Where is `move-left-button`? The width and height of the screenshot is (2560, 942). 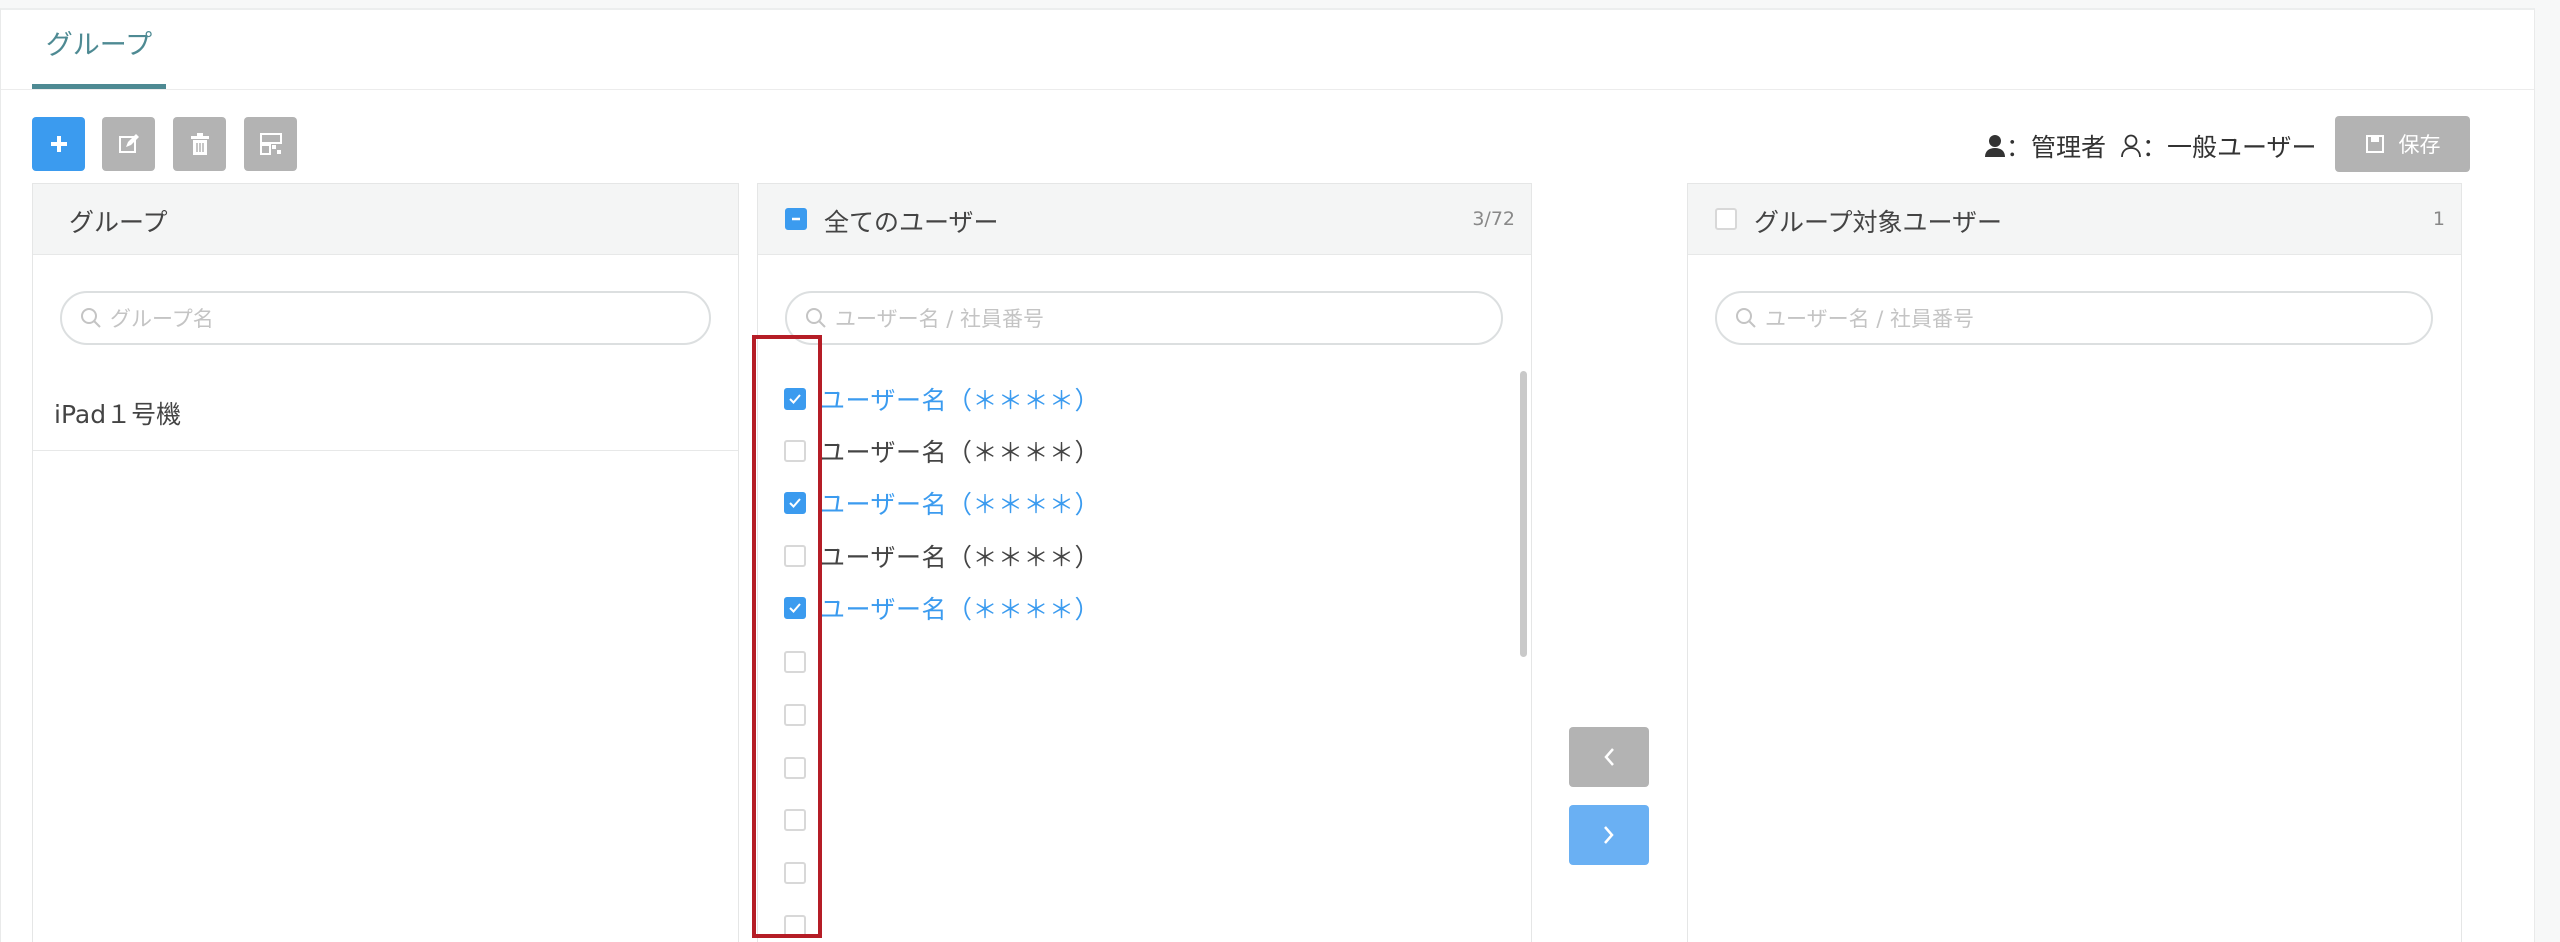 move-left-button is located at coordinates (1609, 757).